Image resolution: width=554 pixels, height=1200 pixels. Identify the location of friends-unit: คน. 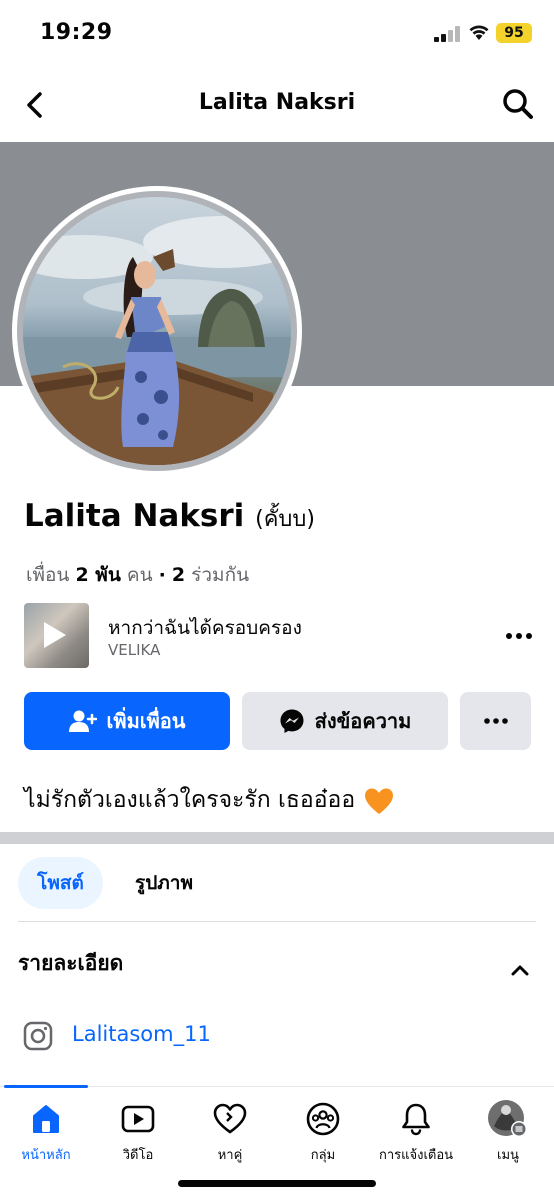
(139, 575).